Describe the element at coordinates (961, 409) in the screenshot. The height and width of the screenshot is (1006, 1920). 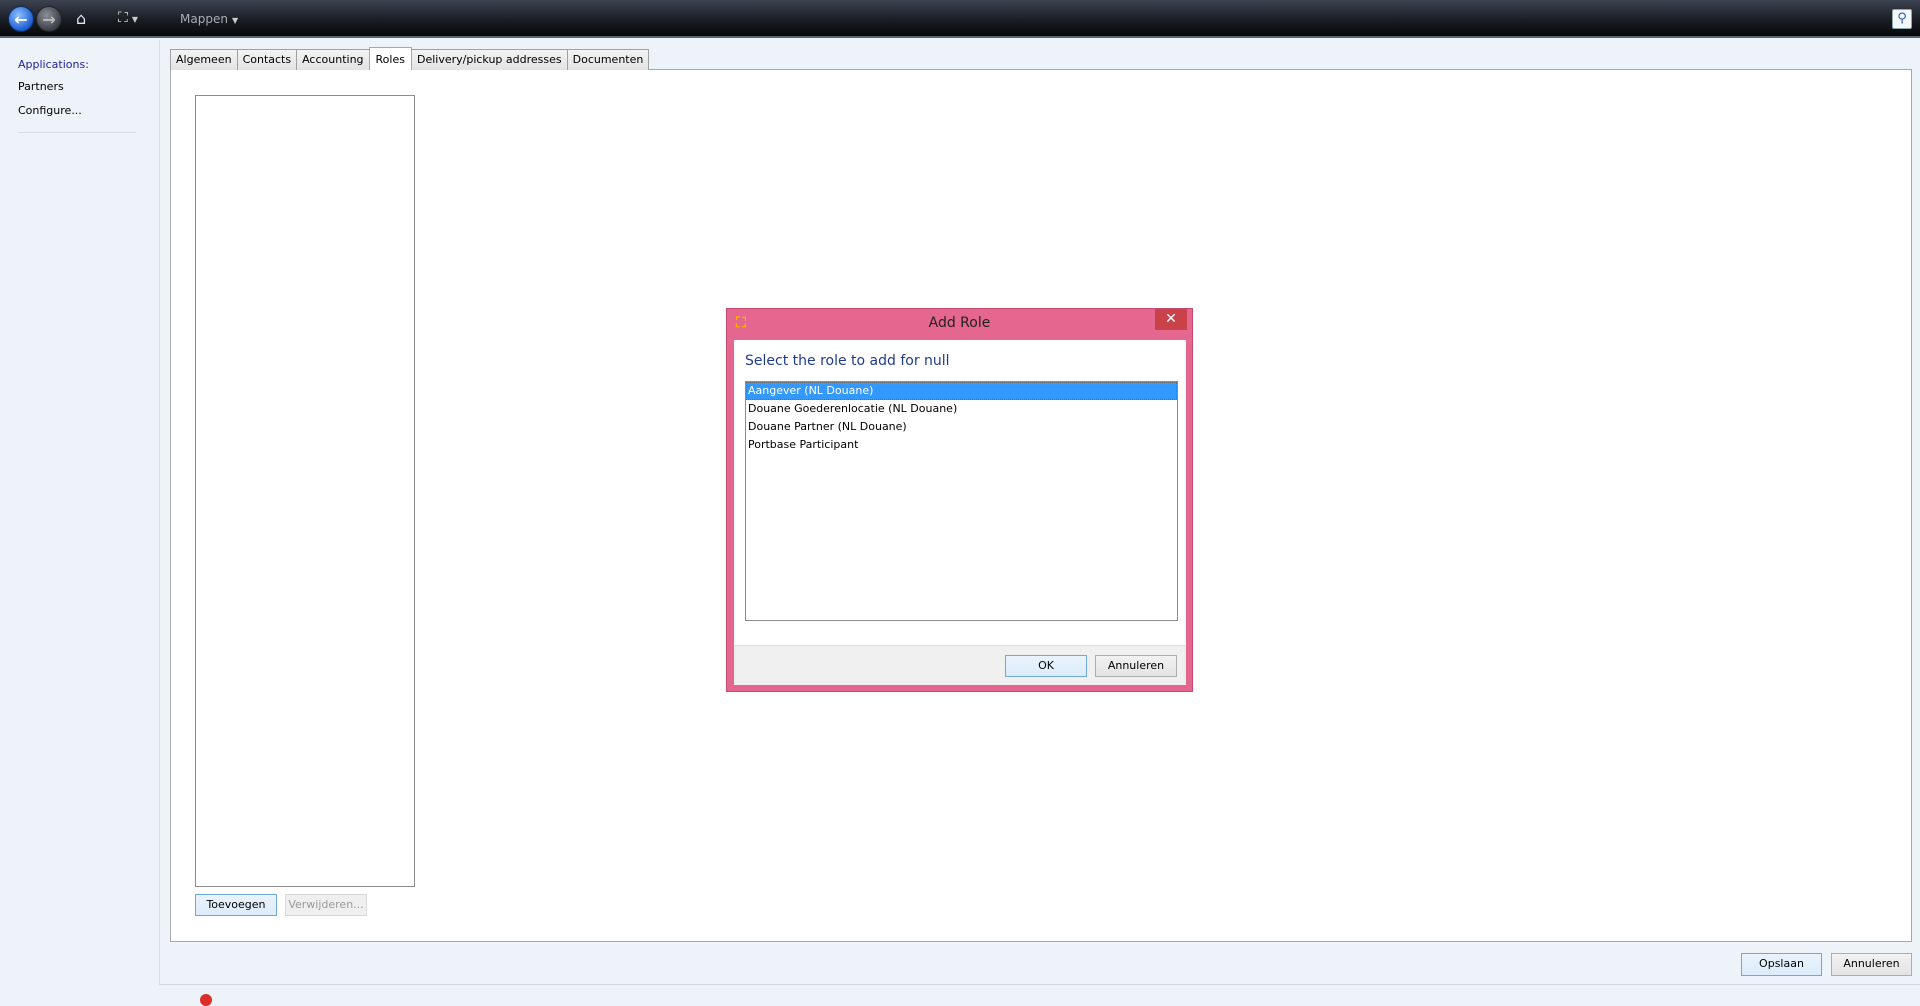
I see `role-option: Douane Goederenlocatie (NL Douane)` at that location.